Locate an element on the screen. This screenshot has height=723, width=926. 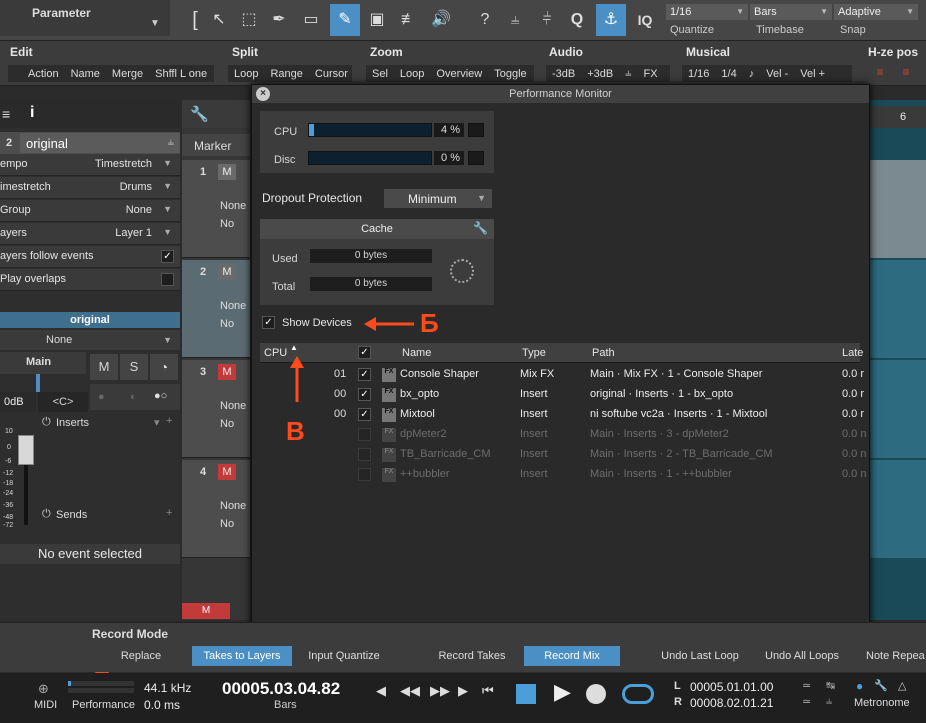
snap-select: Adaptive ▼ is located at coordinates (876, 12).